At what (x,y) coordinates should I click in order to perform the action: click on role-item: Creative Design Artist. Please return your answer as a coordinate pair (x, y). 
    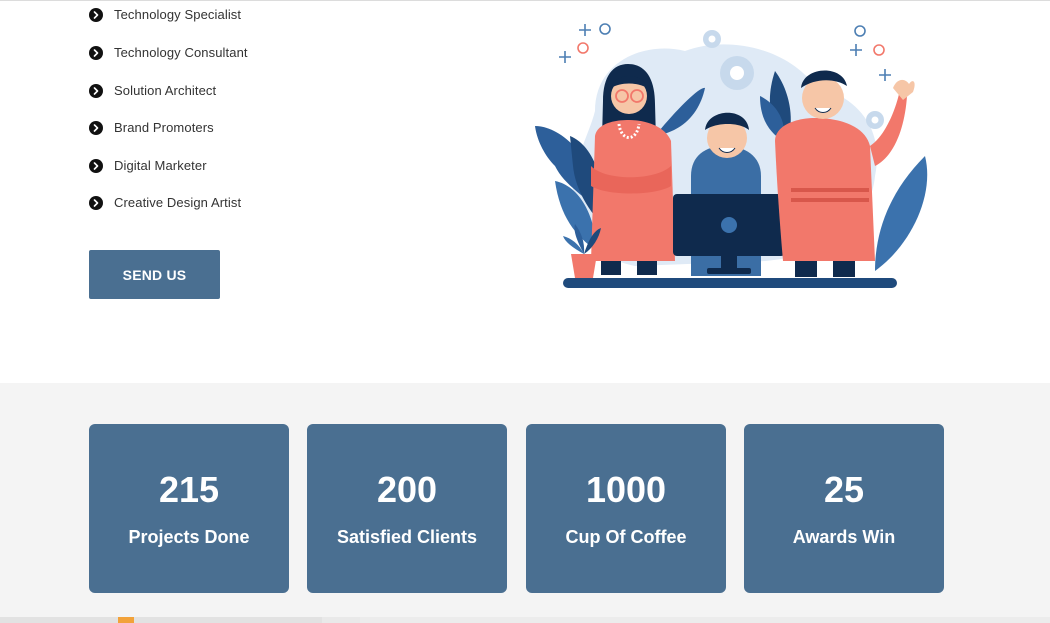
    Looking at the image, I should click on (165, 202).